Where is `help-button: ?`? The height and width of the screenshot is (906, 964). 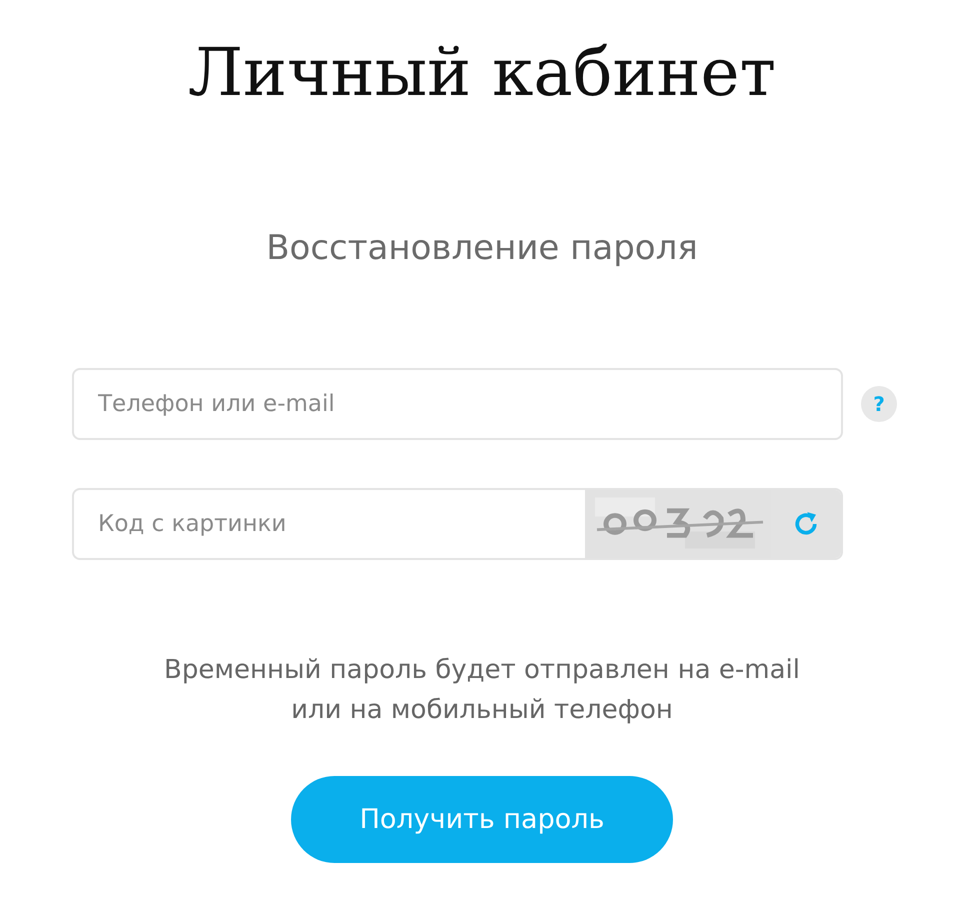 help-button: ? is located at coordinates (879, 404).